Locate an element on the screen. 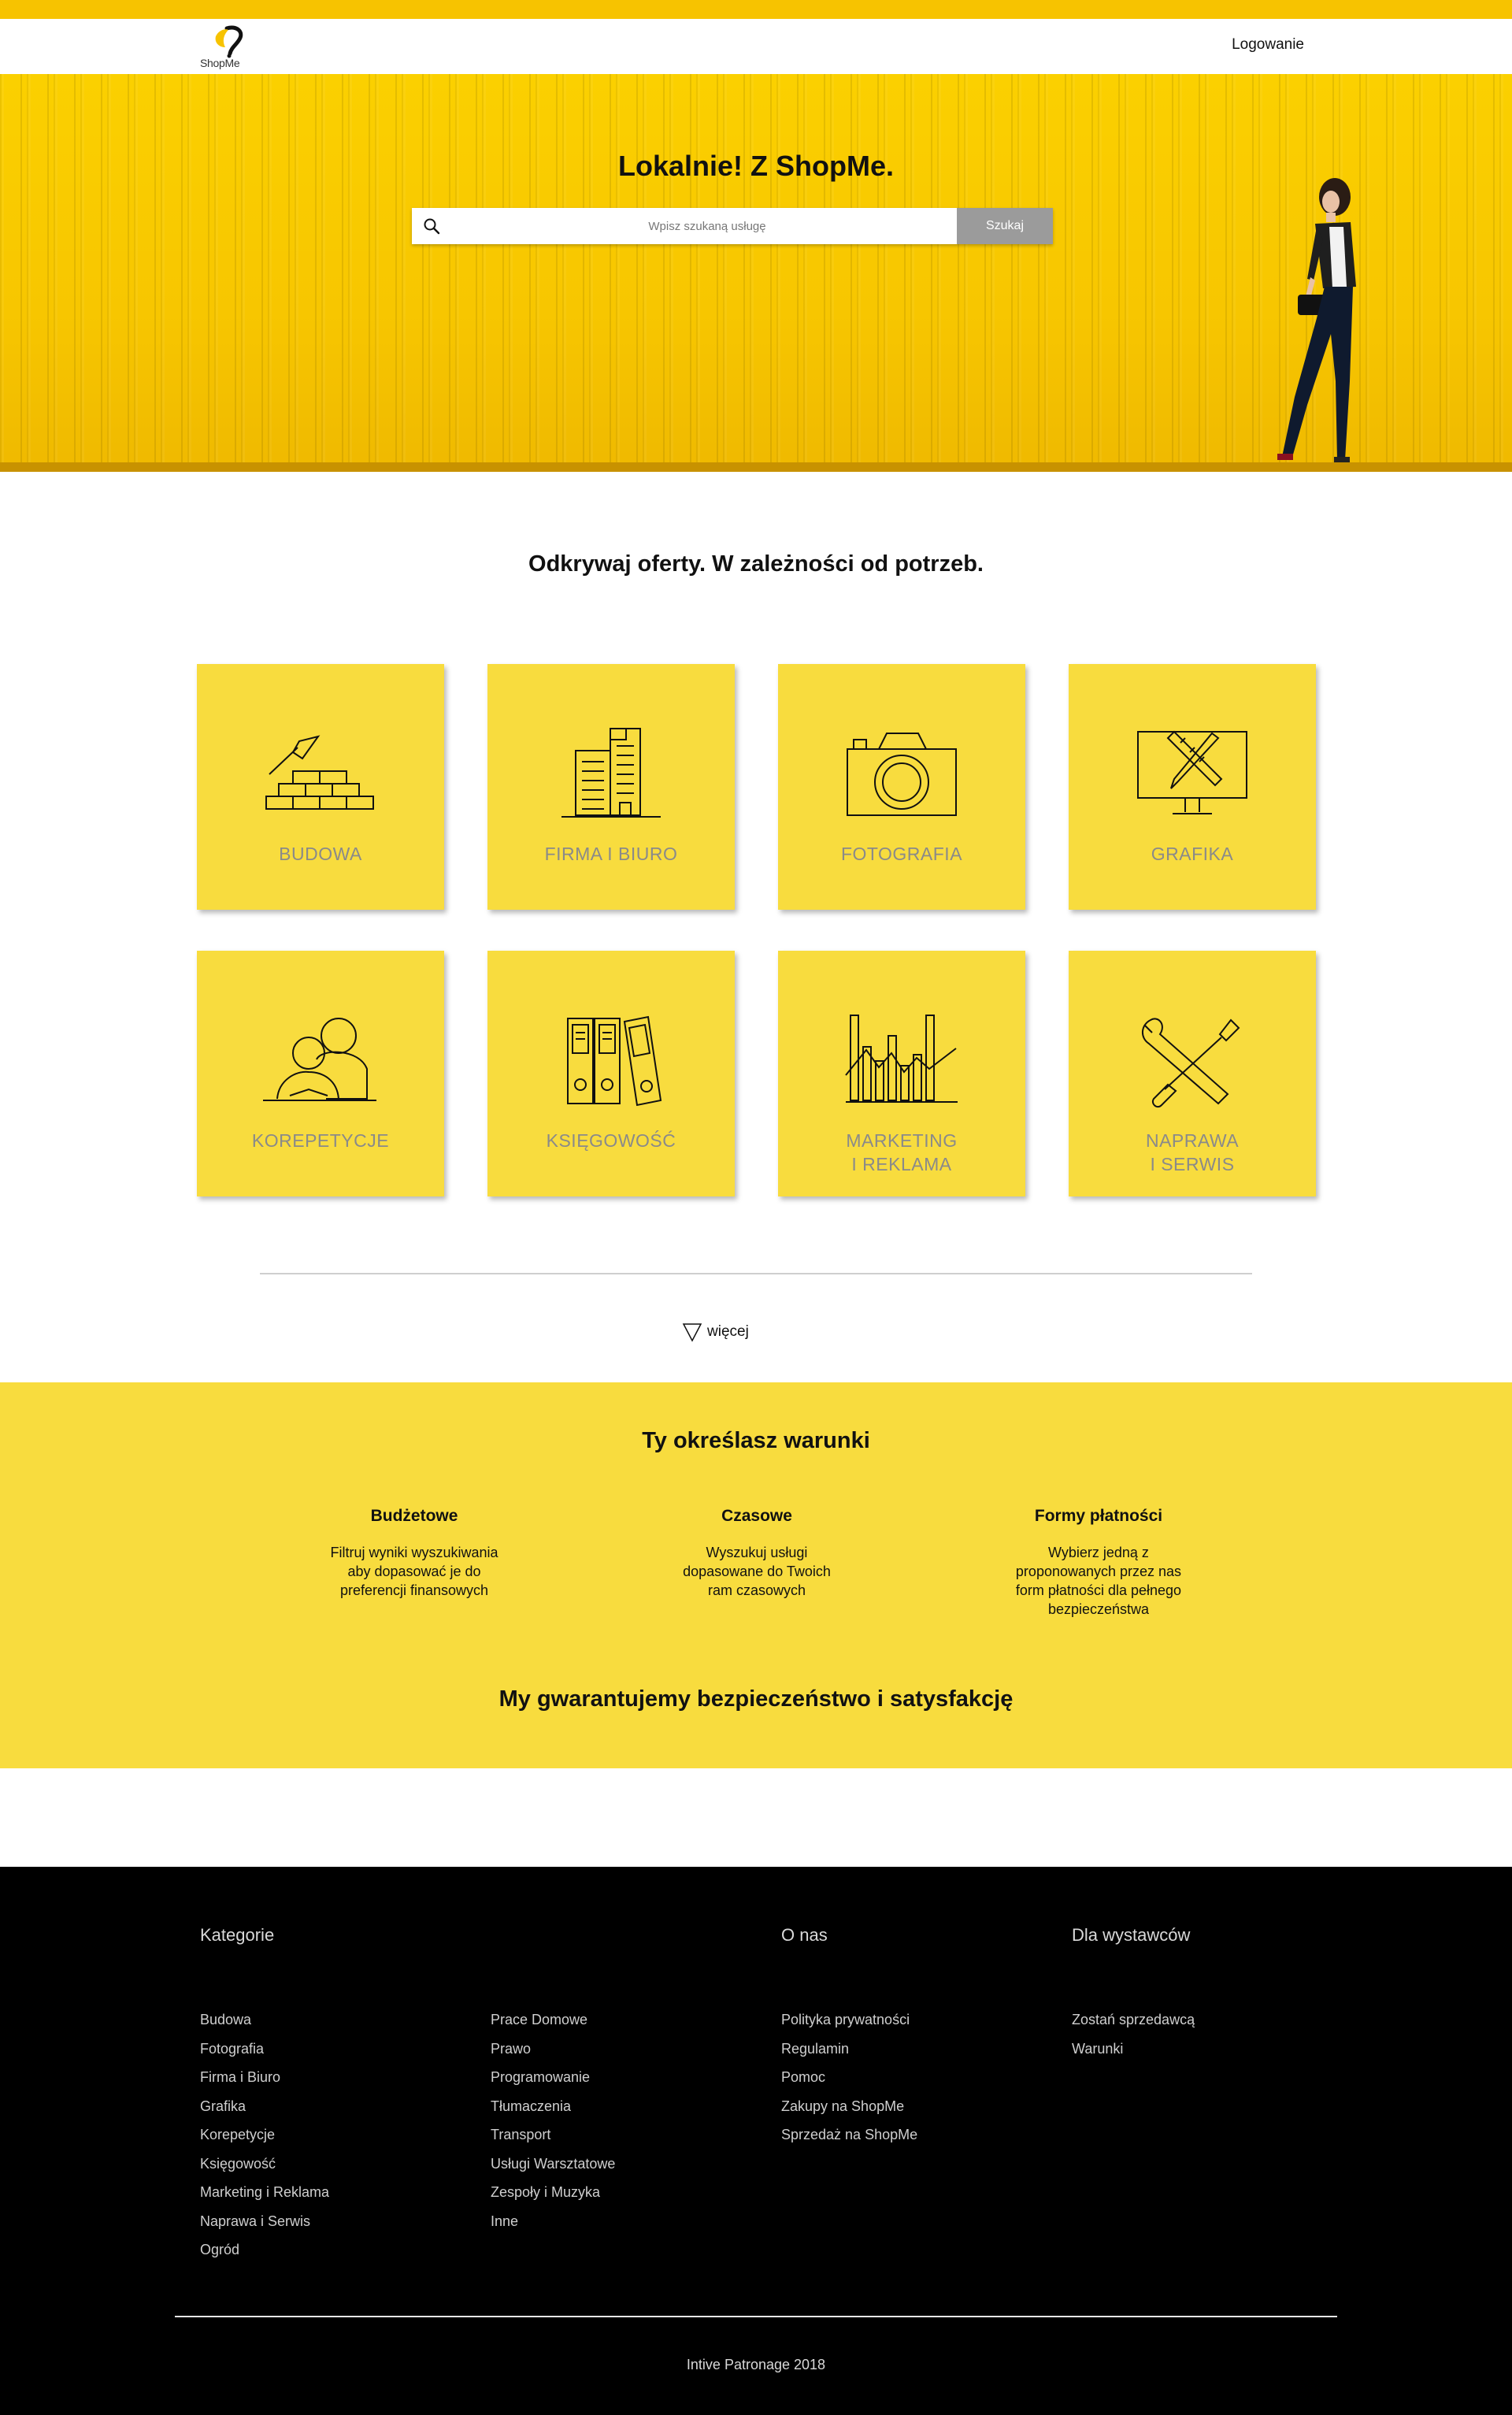 The height and width of the screenshot is (2415, 1512). category-tile-korepetycje: KOREPETYCJE is located at coordinates (320, 1073).